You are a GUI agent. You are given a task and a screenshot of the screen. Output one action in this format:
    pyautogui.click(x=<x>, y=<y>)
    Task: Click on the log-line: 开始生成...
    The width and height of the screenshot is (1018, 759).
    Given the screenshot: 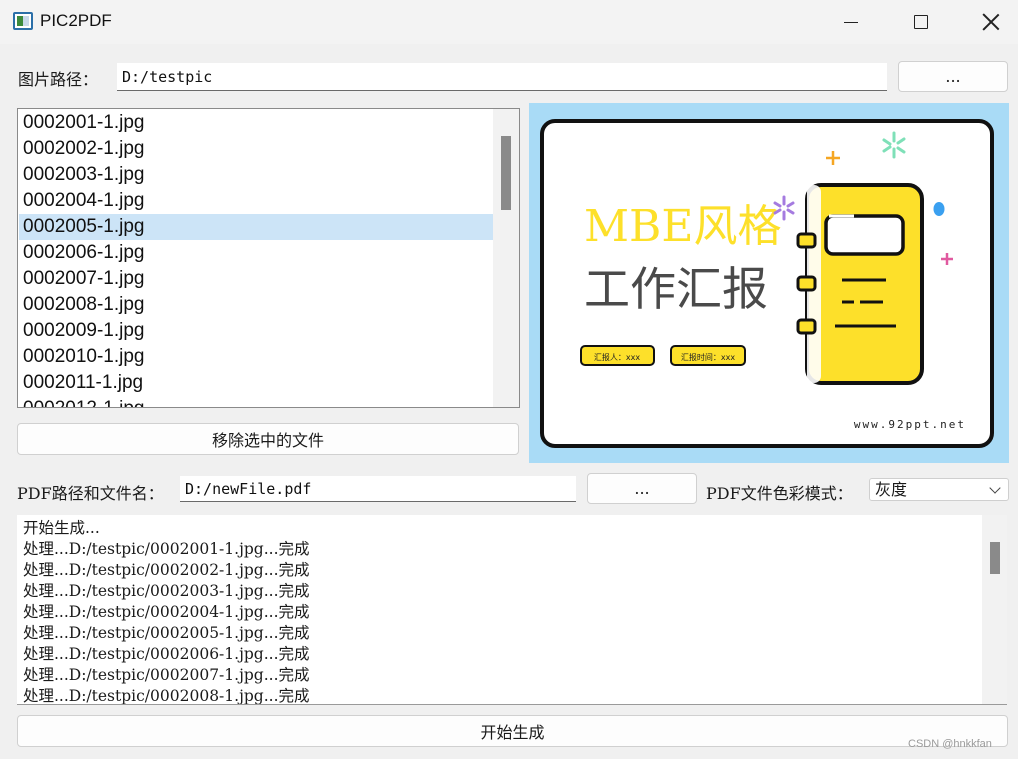 What is the action you would take?
    pyautogui.click(x=61, y=528)
    